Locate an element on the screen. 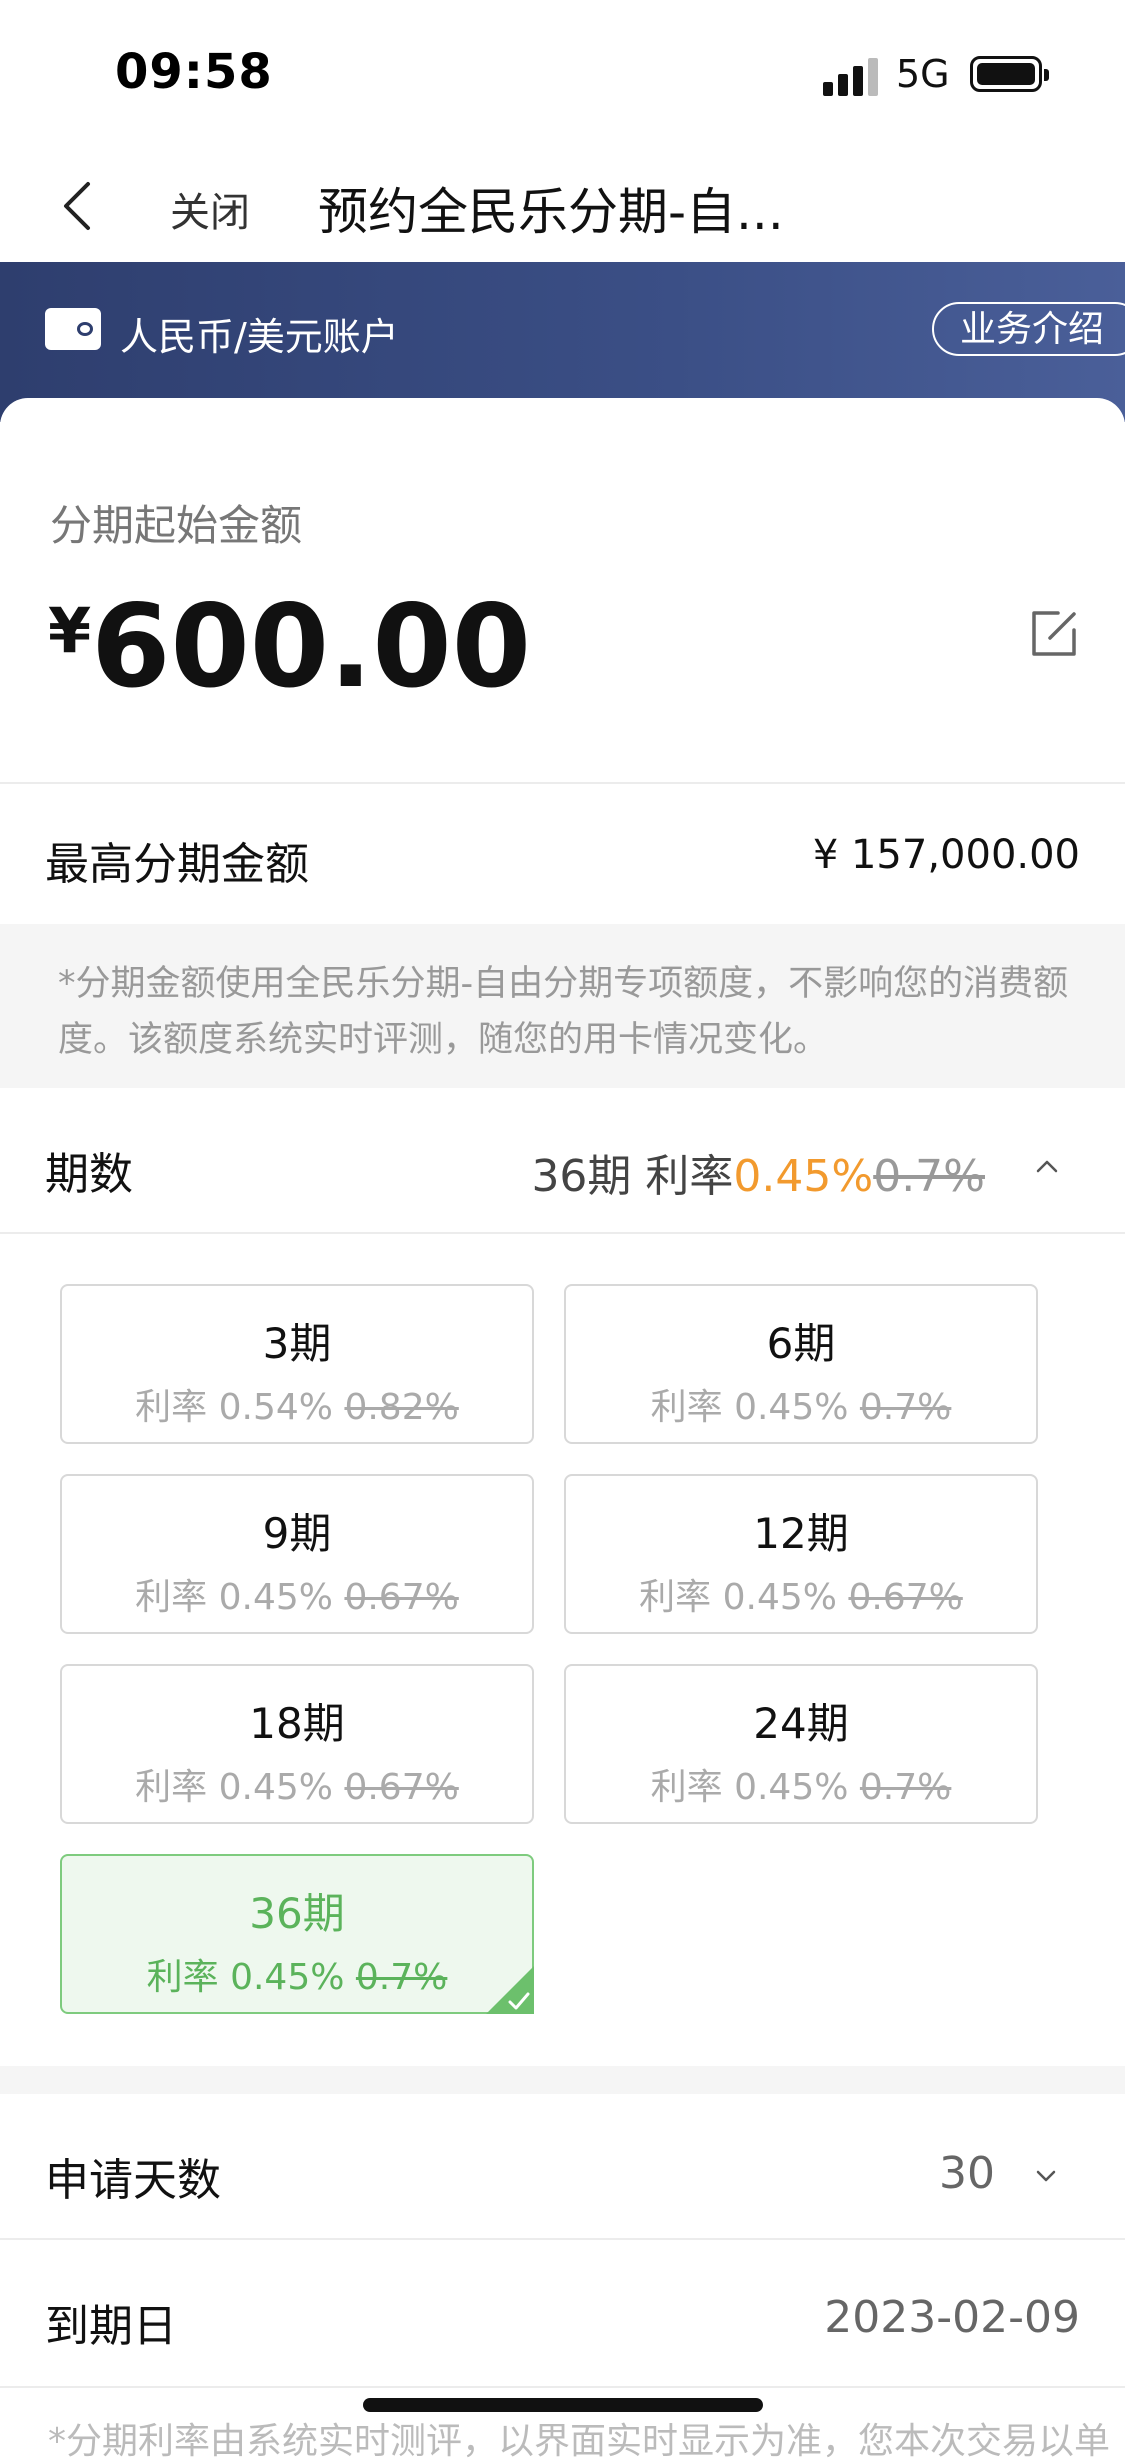  term-option-18: 18期 利率 0.45% 0.67% is located at coordinates (297, 1744).